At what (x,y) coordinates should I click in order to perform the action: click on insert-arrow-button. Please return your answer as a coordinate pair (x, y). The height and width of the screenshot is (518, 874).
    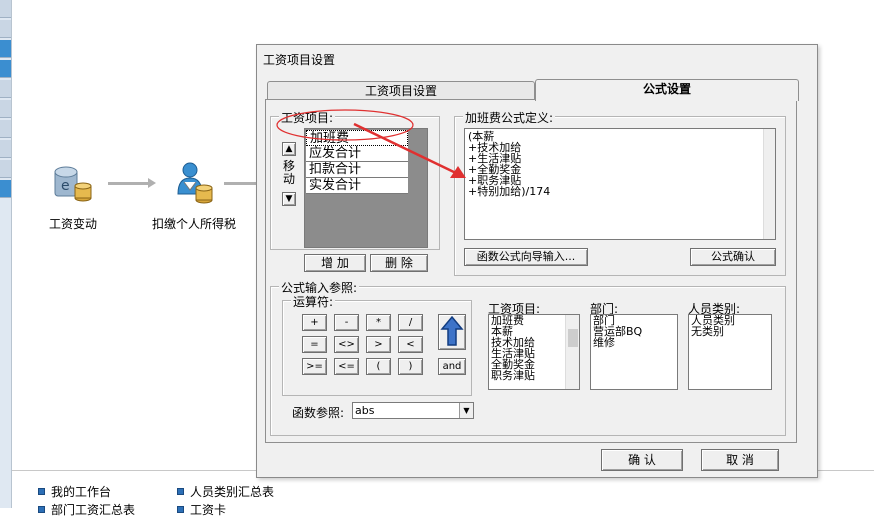
    Looking at the image, I should click on (452, 332).